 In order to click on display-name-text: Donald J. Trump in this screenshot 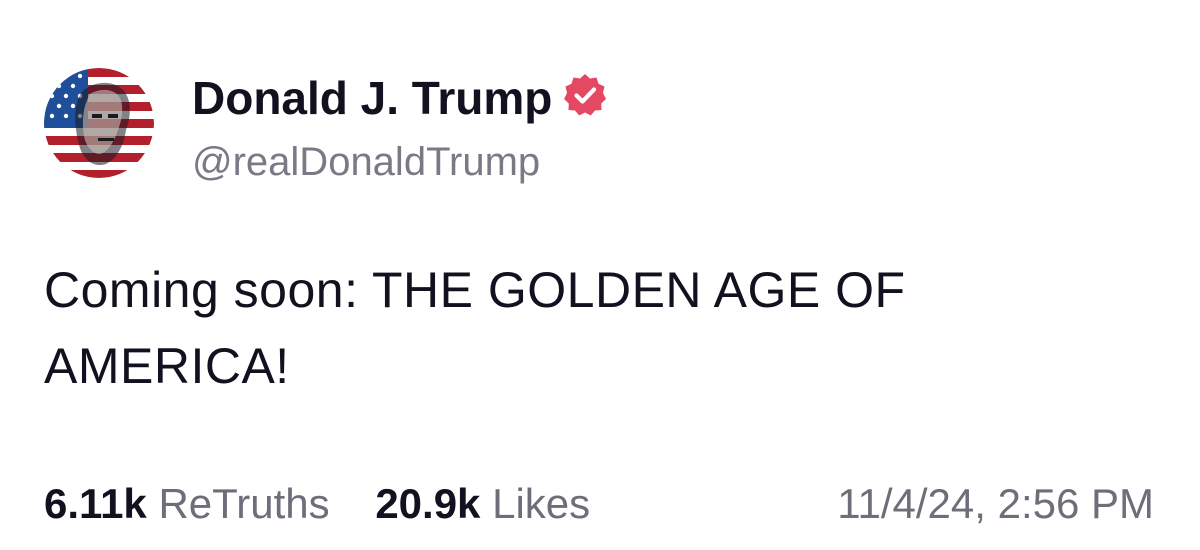, I will do `click(372, 98)`.